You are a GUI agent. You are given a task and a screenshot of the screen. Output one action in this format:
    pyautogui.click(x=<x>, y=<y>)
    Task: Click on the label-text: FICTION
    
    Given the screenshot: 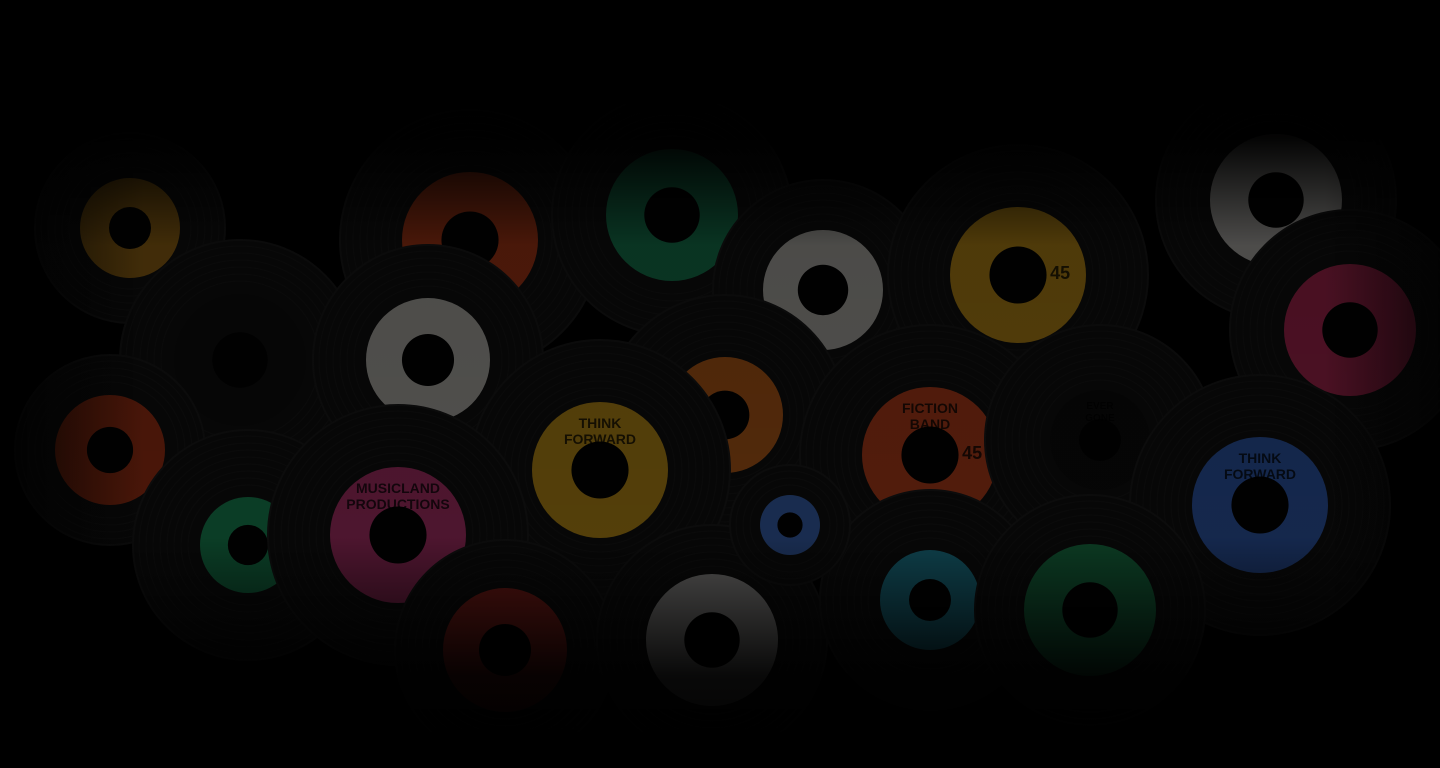 What is the action you would take?
    pyautogui.click(x=930, y=408)
    